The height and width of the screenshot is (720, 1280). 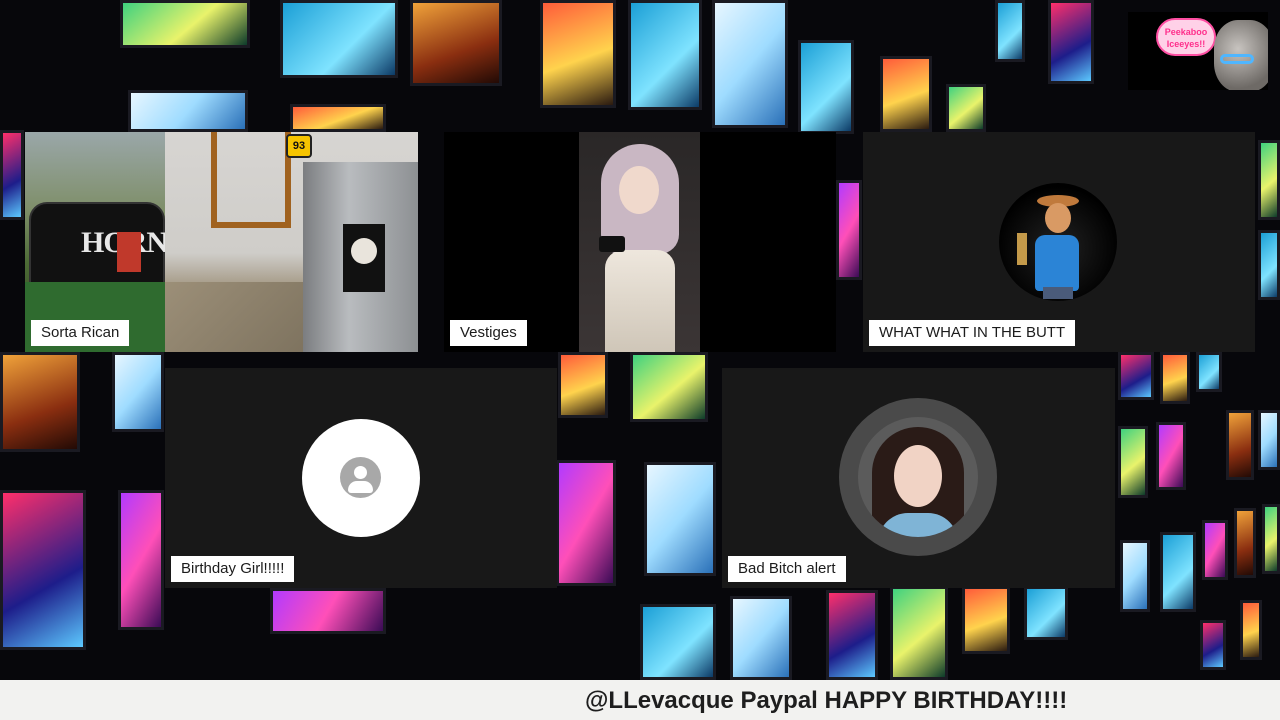 What do you see at coordinates (972, 333) in the screenshot?
I see `participant-name-tag: WHAT WHAT IN THE BUTT` at bounding box center [972, 333].